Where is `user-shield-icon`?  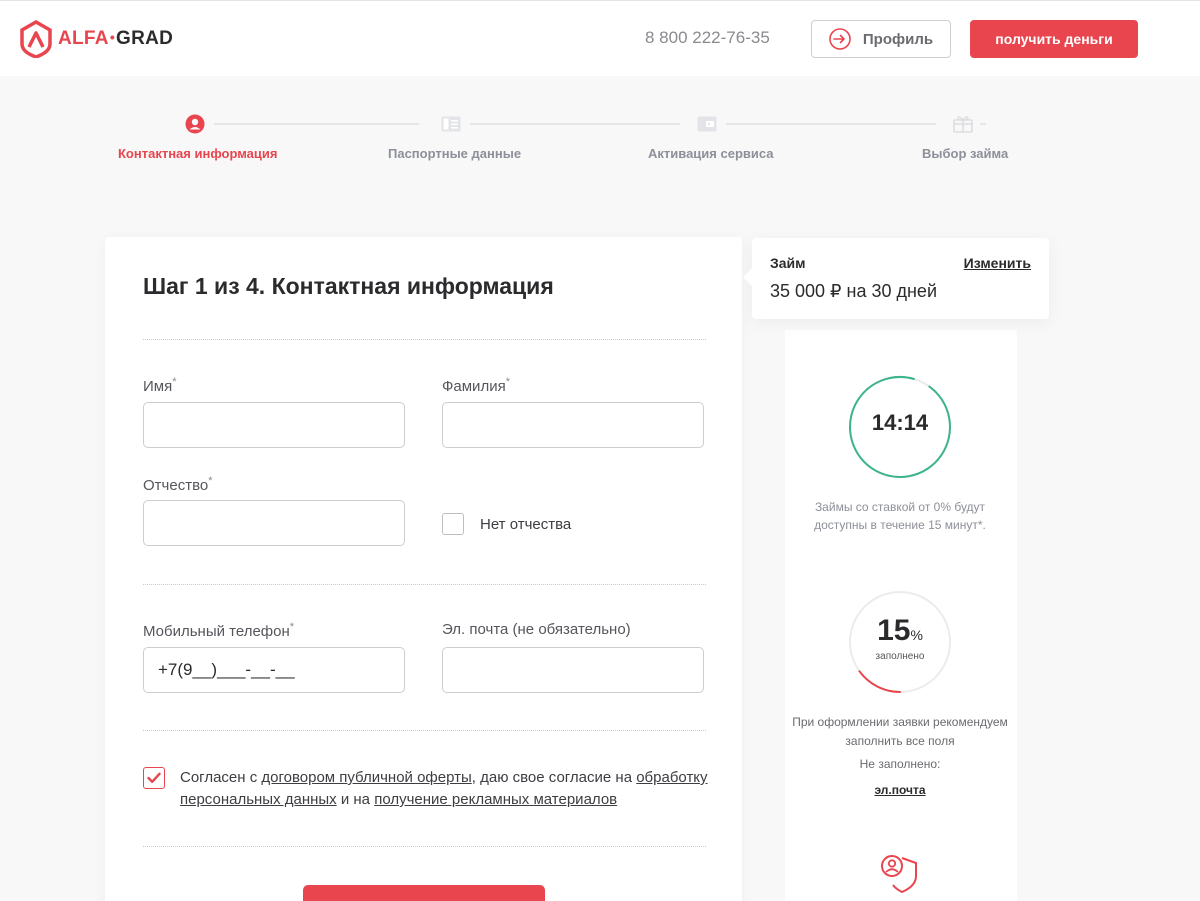 user-shield-icon is located at coordinates (899, 874).